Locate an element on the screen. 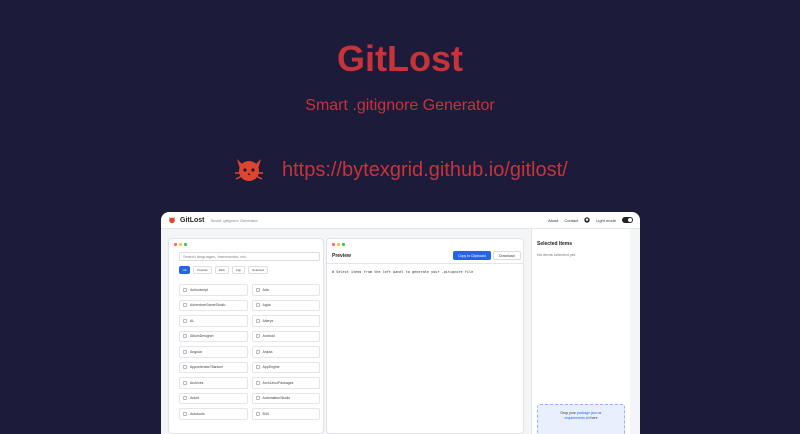 The height and width of the screenshot is (434, 800). drop-text: here is located at coordinates (593, 418).